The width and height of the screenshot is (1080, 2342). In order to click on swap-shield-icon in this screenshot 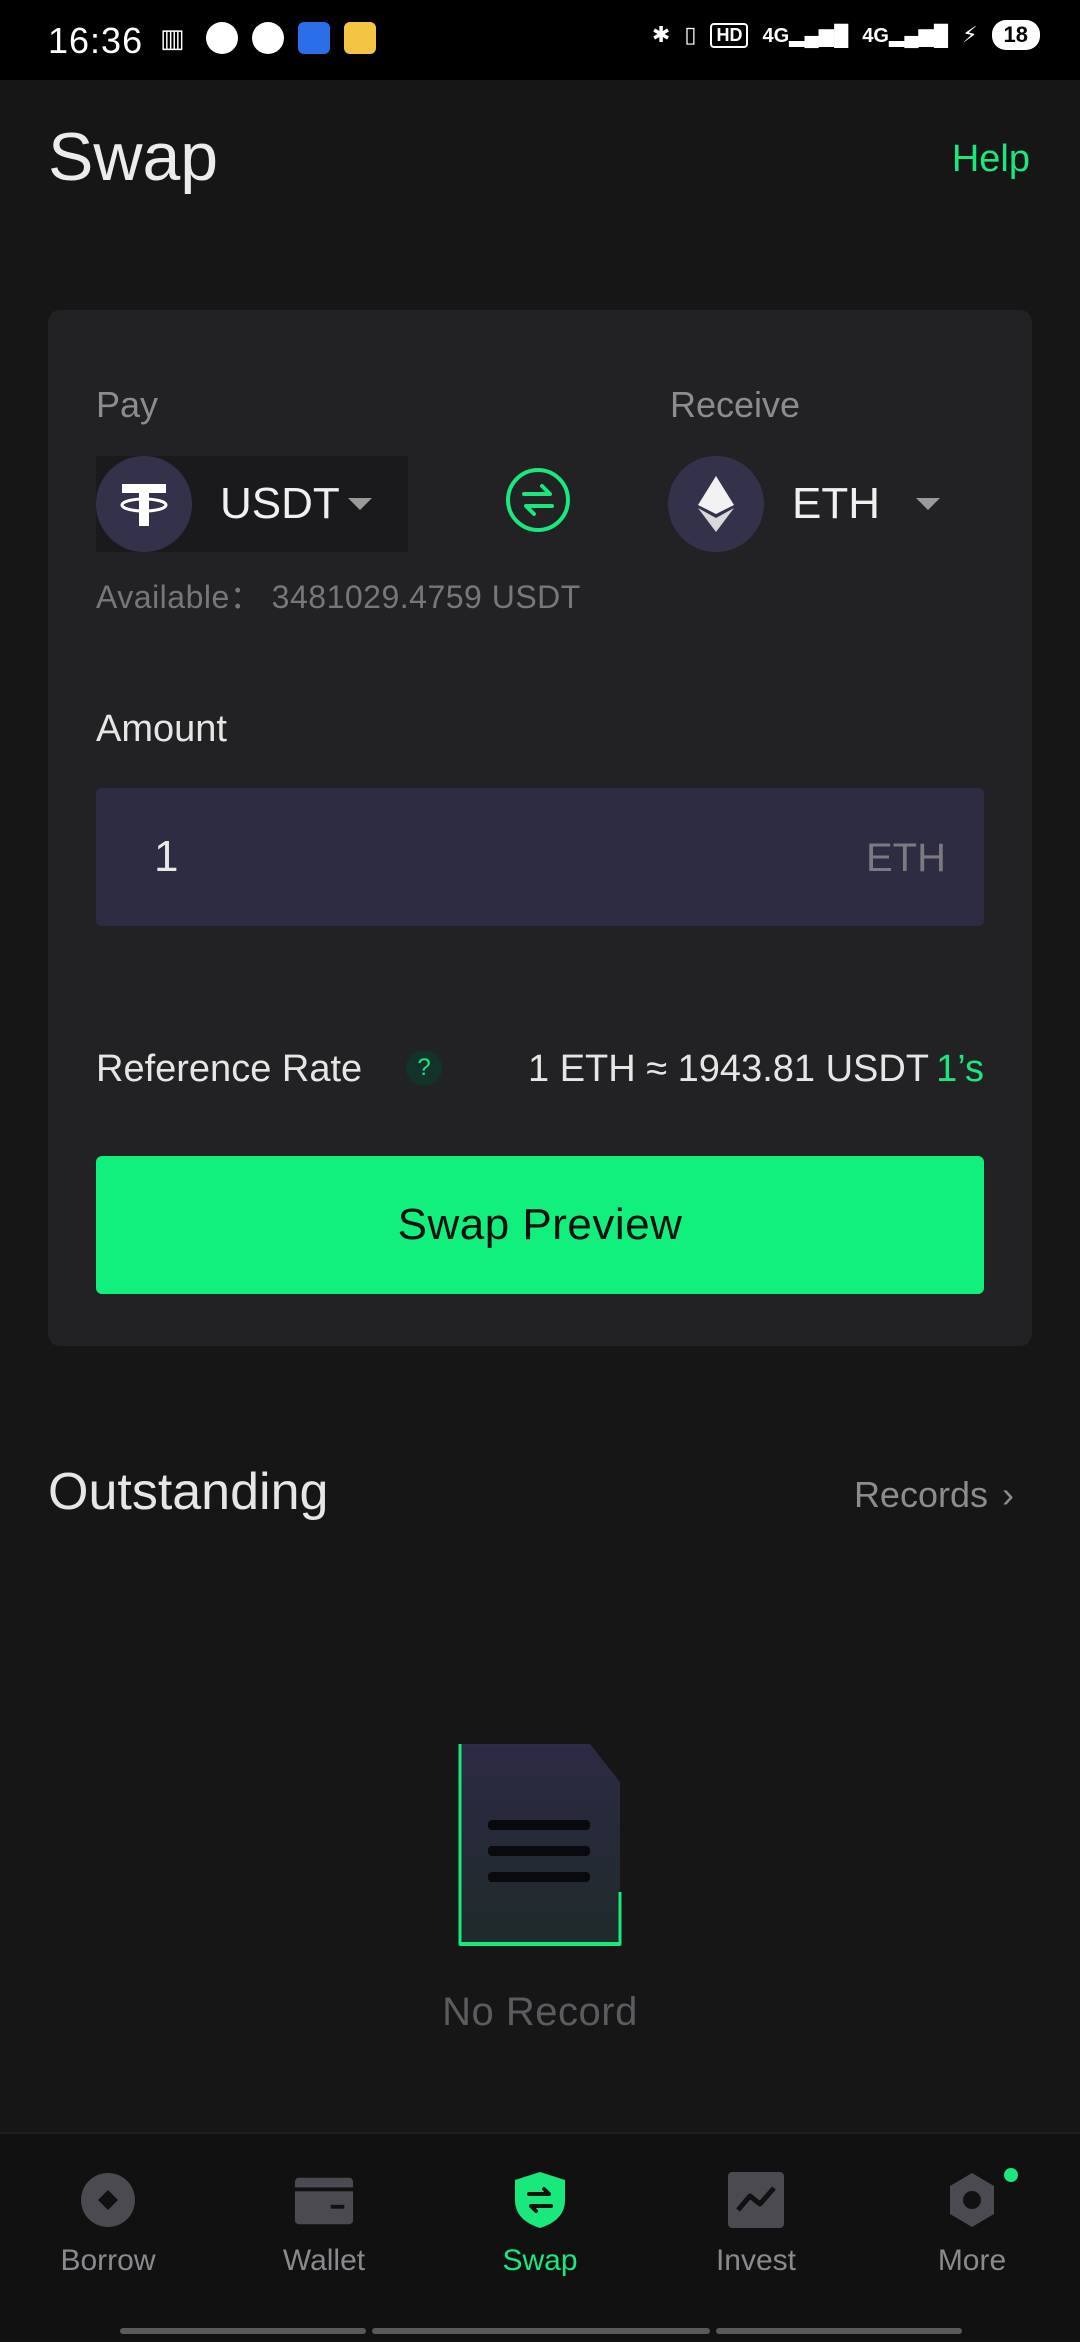, I will do `click(540, 2200)`.